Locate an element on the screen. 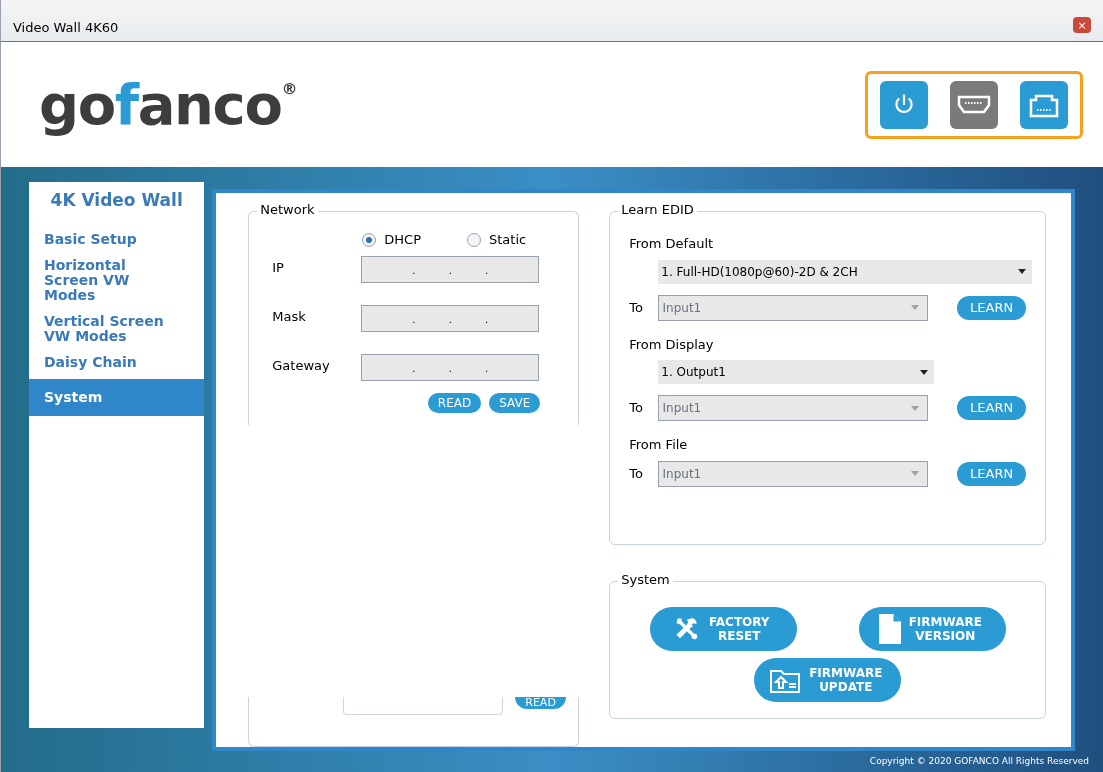 This screenshot has width=1103, height=772. hdmi-port-icon is located at coordinates (974, 104).